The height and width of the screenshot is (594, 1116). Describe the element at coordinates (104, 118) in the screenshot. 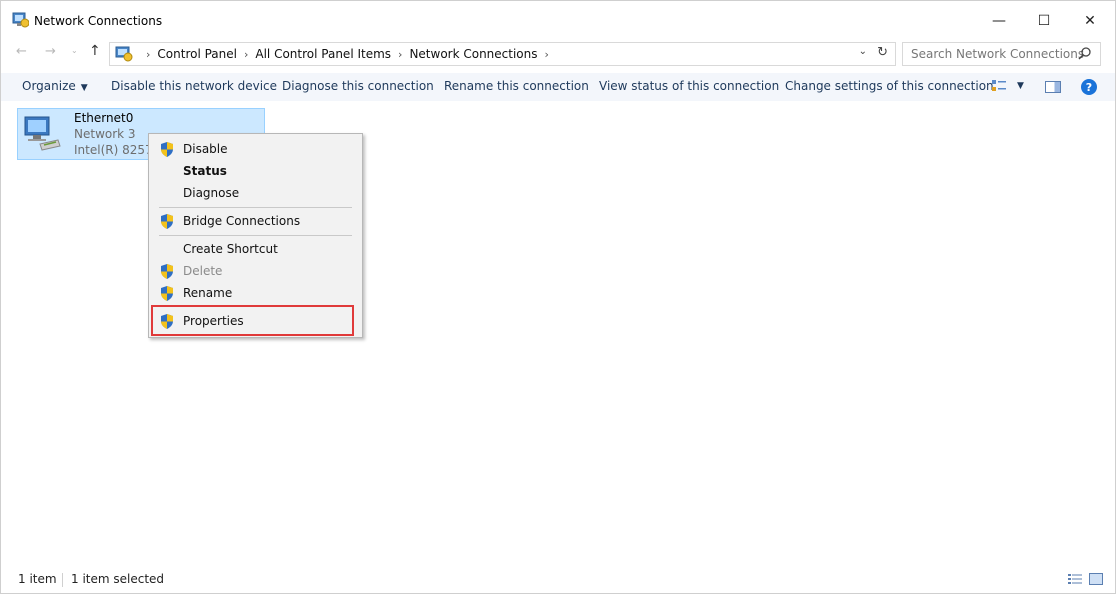

I see `connection-name: Ethernet0` at that location.